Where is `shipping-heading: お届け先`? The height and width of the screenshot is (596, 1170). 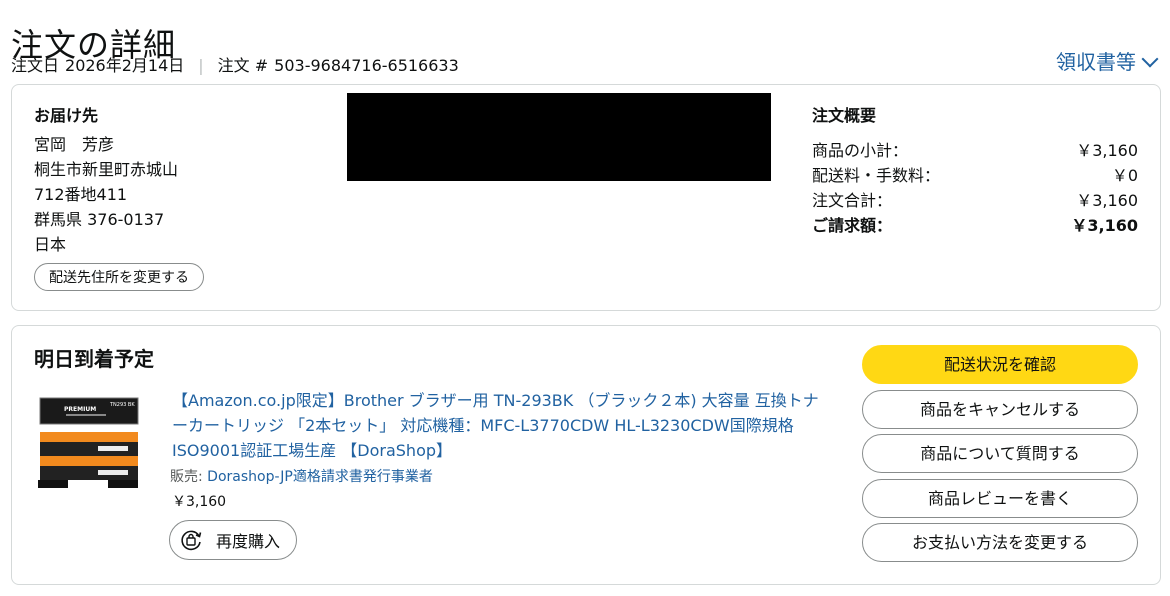
shipping-heading: お届け先 is located at coordinates (66, 115).